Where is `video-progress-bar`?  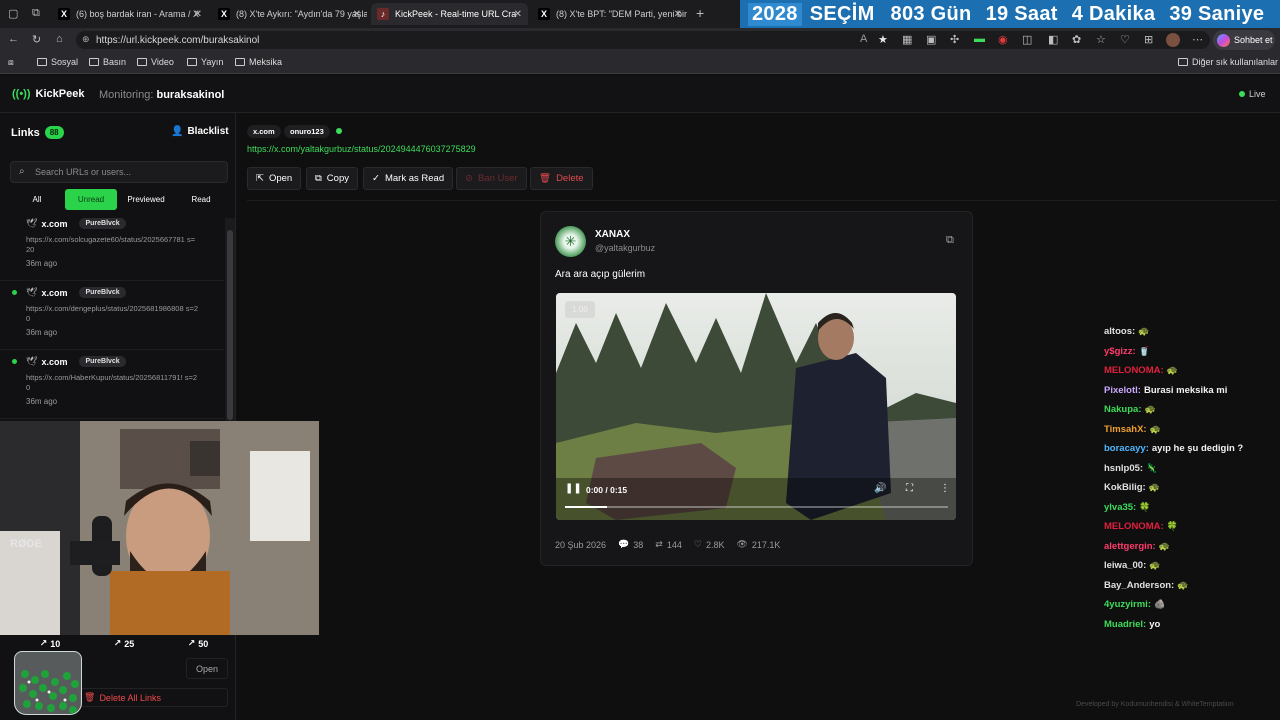
video-progress-bar is located at coordinates (756, 507).